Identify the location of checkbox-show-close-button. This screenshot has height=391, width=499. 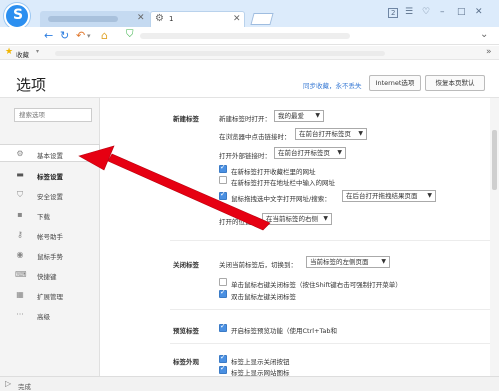
(223, 358).